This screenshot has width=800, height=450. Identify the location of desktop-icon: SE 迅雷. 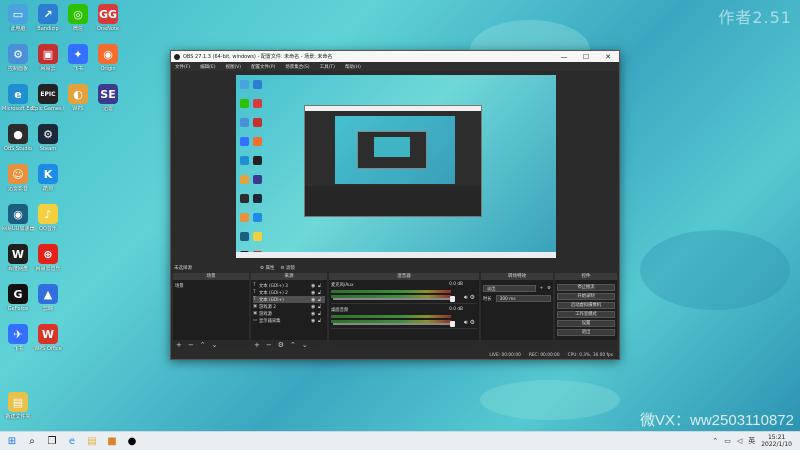
(108, 98).